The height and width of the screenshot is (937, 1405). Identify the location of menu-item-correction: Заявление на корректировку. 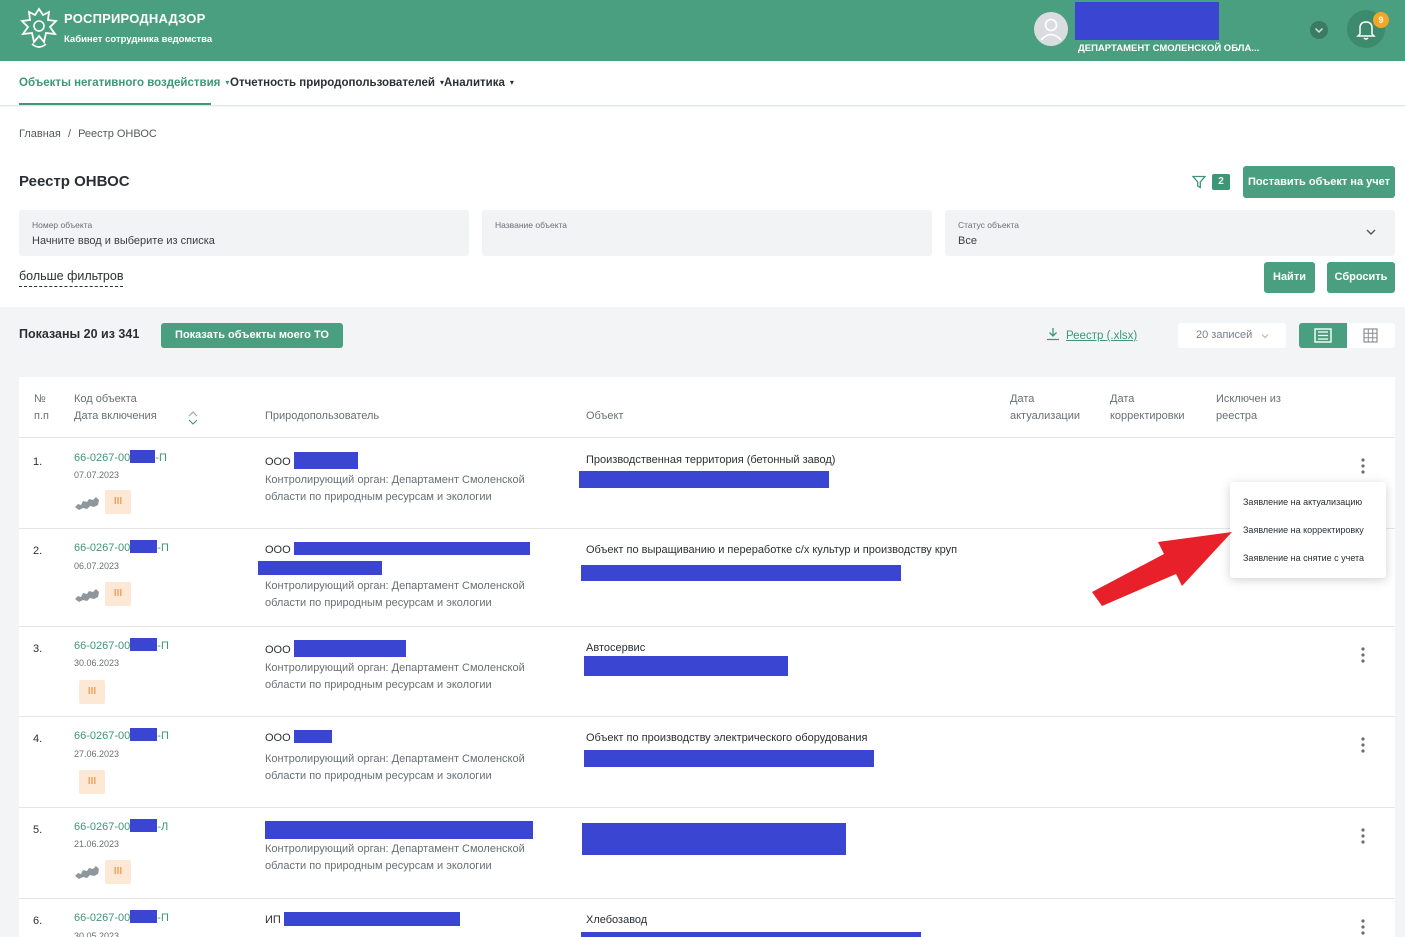
(1303, 530).